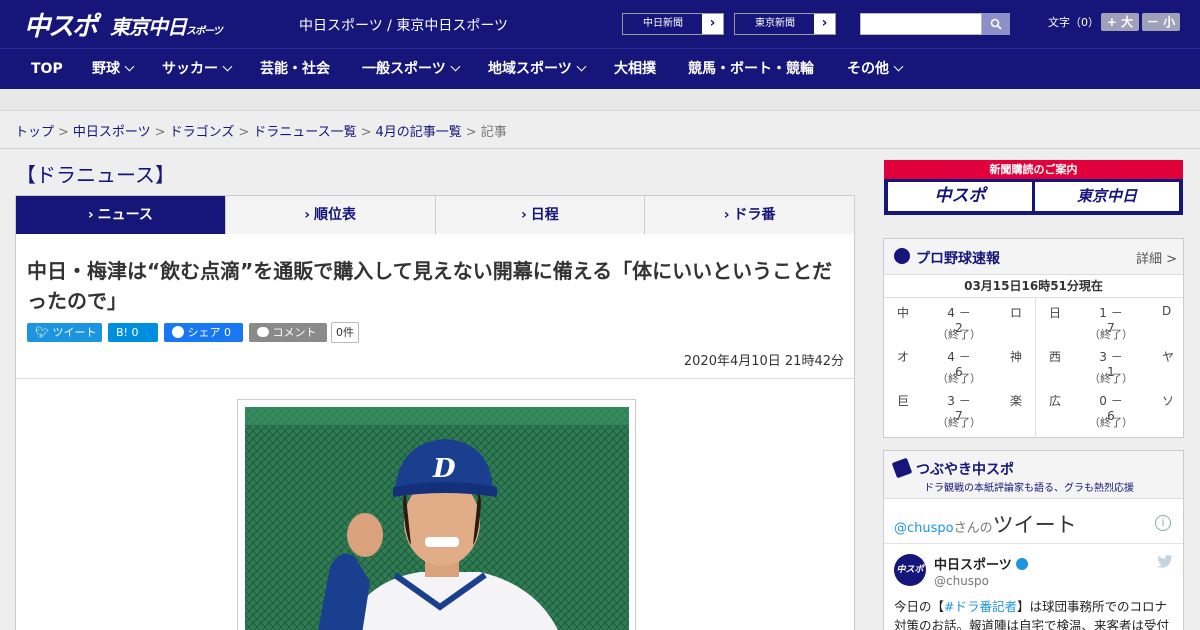 Image resolution: width=1200 pixels, height=630 pixels. Describe the element at coordinates (1107, 196) in the screenshot. I see `promo-tokyo-chunichi-button: 東京中日` at that location.